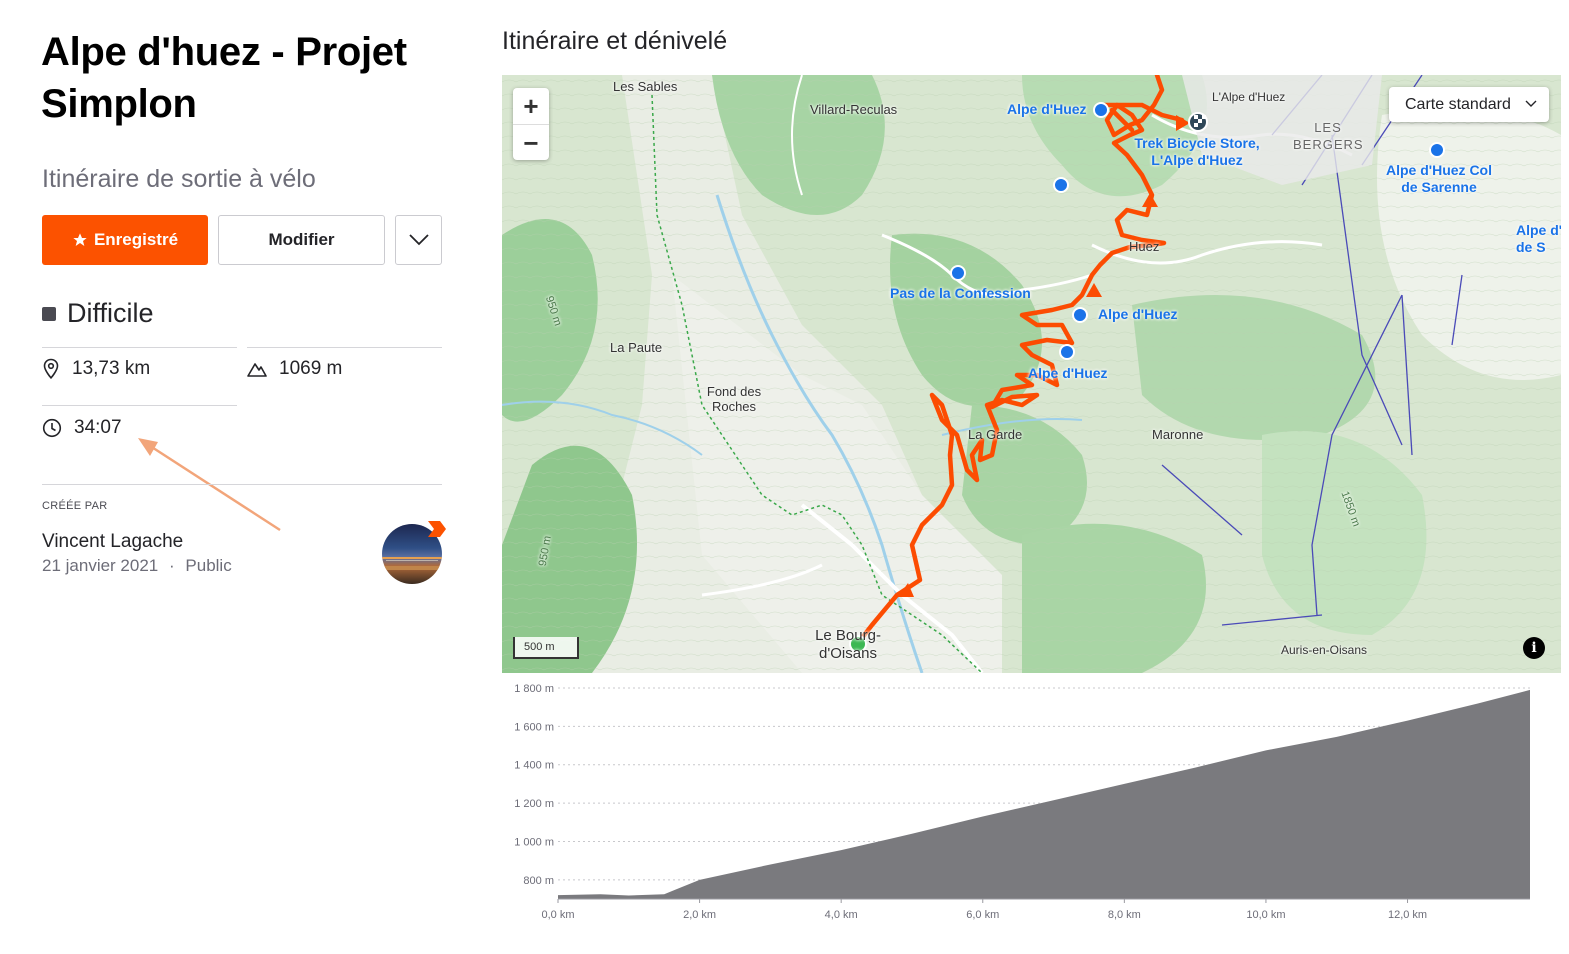 The image size is (1569, 954). I want to click on difficulty-indicator, so click(49, 313).